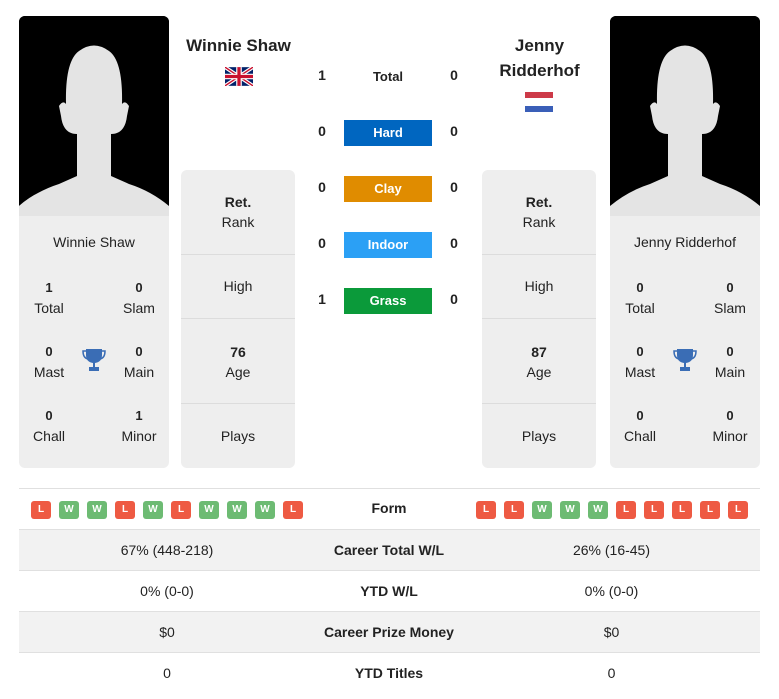  I want to click on stat-p1-value: 0, so click(167, 673).